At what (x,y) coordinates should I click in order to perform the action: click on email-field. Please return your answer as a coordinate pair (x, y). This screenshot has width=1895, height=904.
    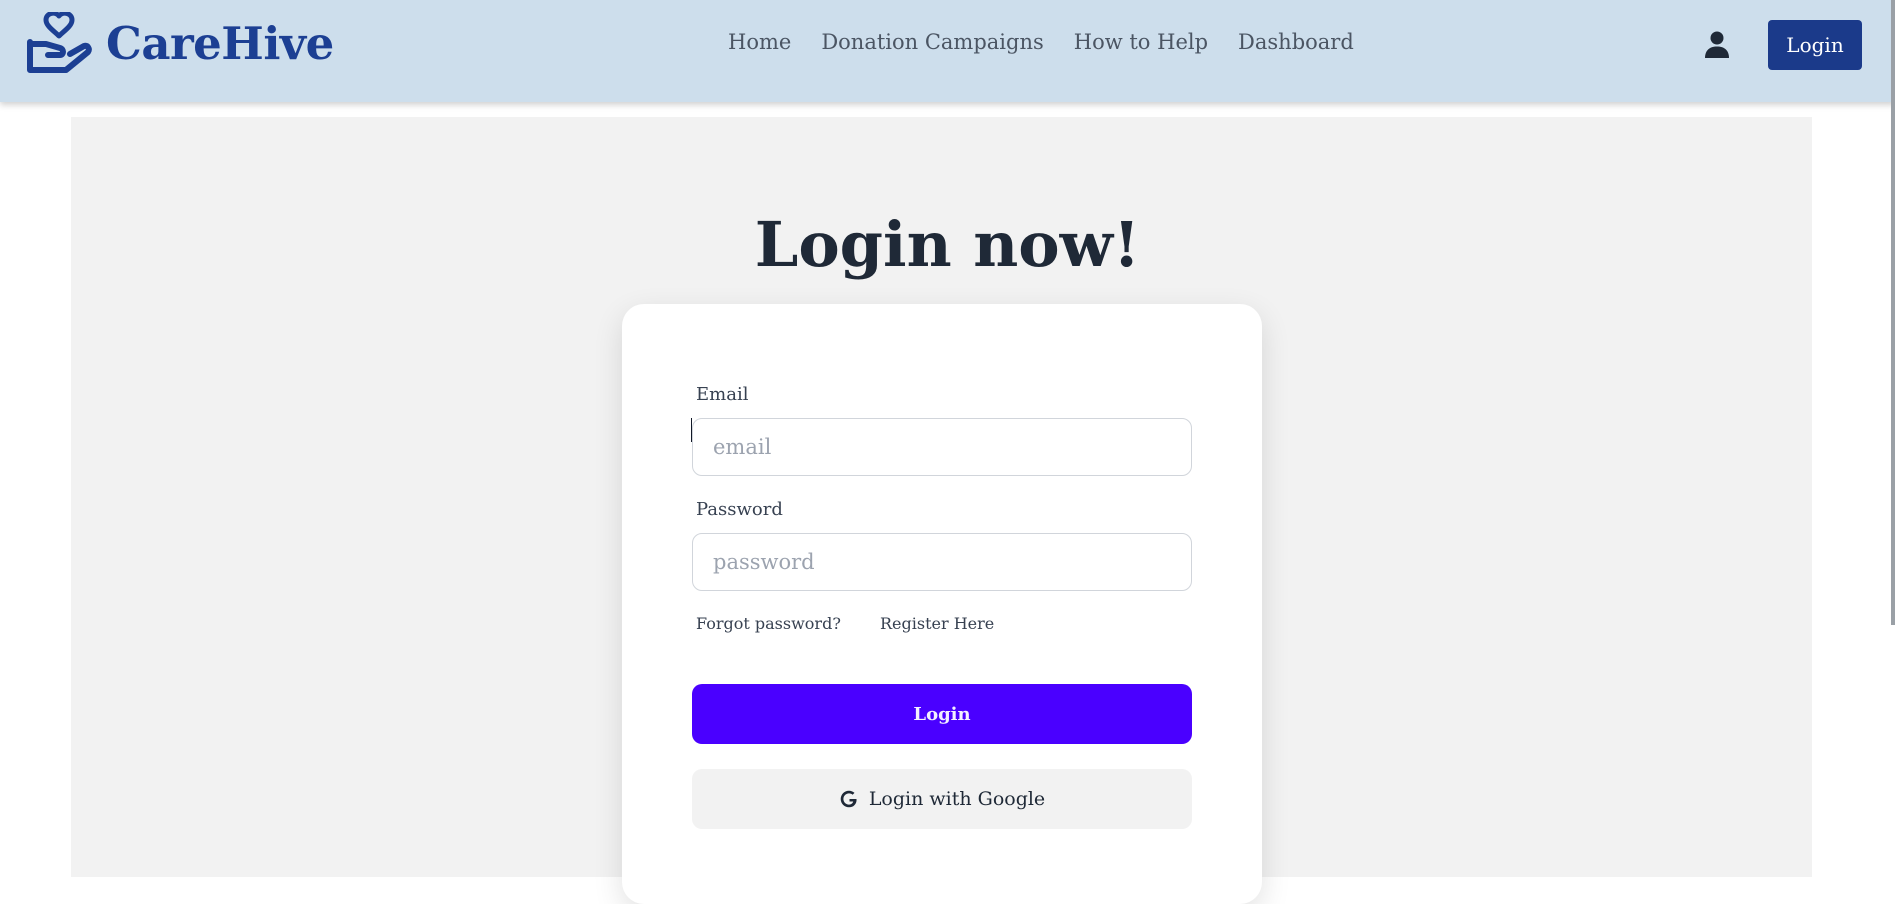
    Looking at the image, I should click on (942, 447).